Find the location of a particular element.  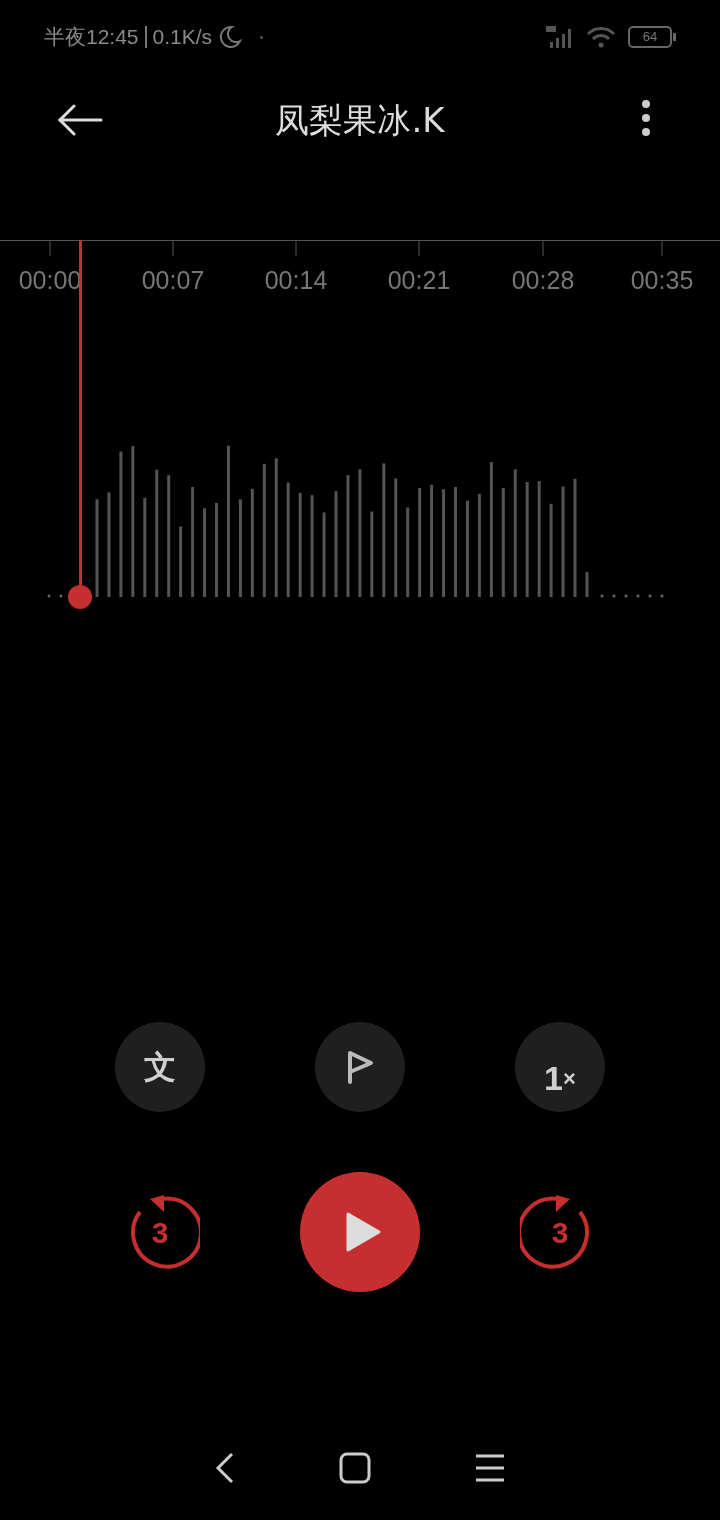

rewind-button: 3 is located at coordinates (160, 1232).